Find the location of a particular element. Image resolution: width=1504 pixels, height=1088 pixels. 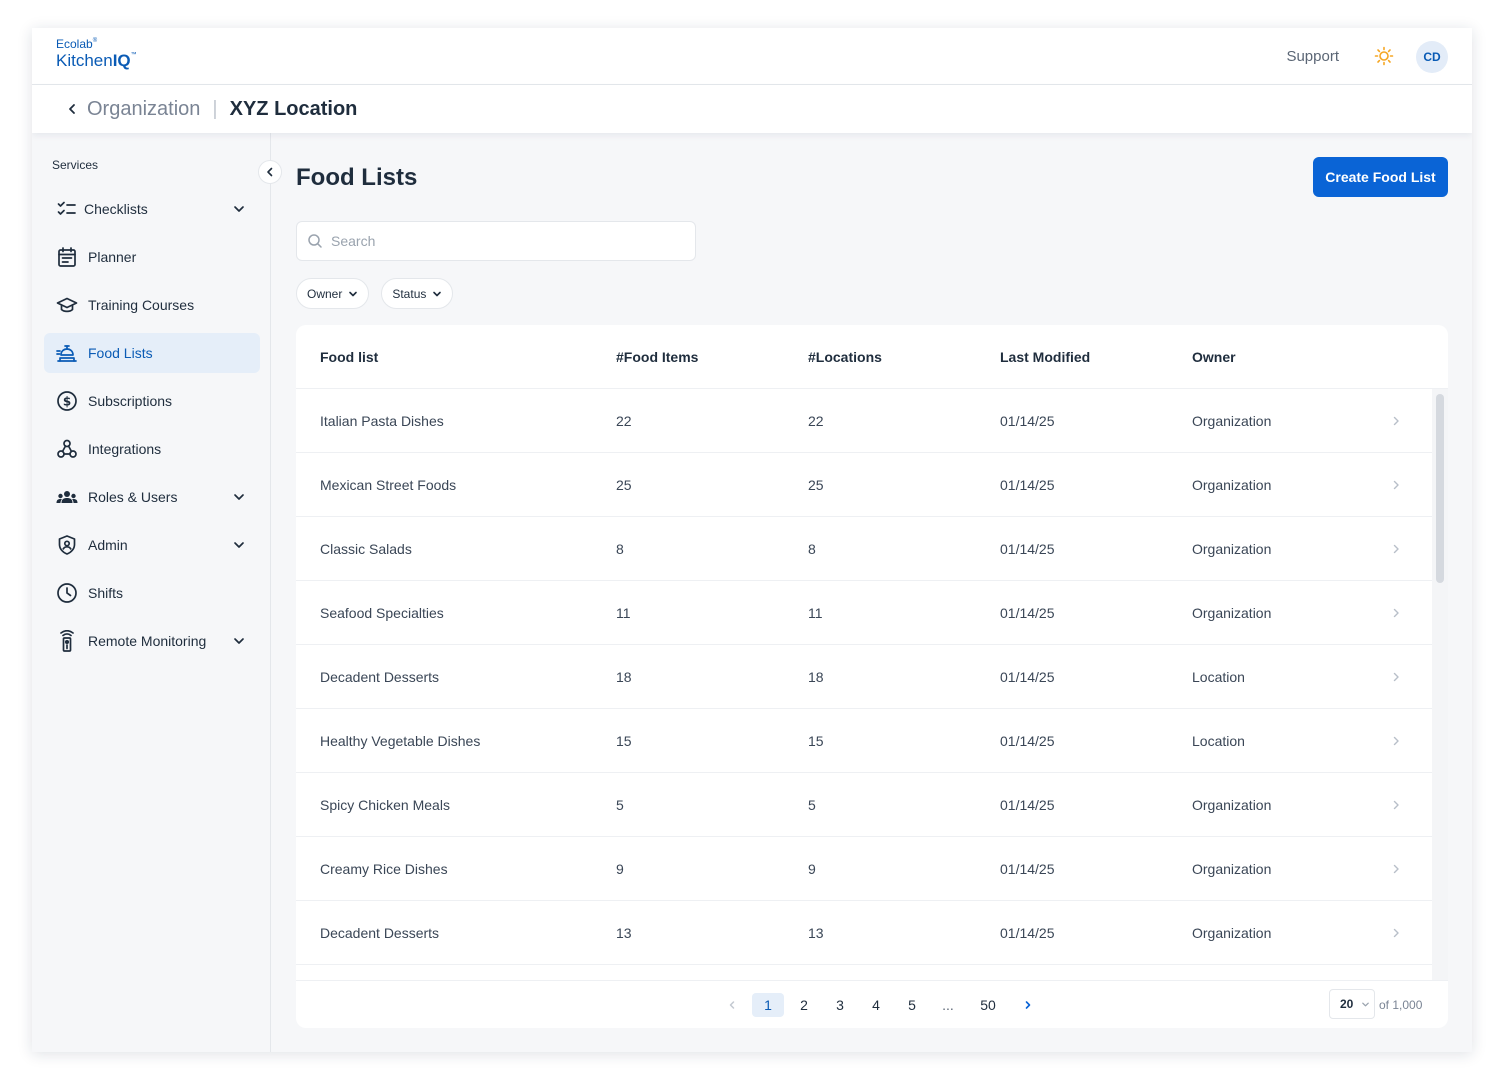

sidebar-item-integrations: Integrations is located at coordinates (152, 449).